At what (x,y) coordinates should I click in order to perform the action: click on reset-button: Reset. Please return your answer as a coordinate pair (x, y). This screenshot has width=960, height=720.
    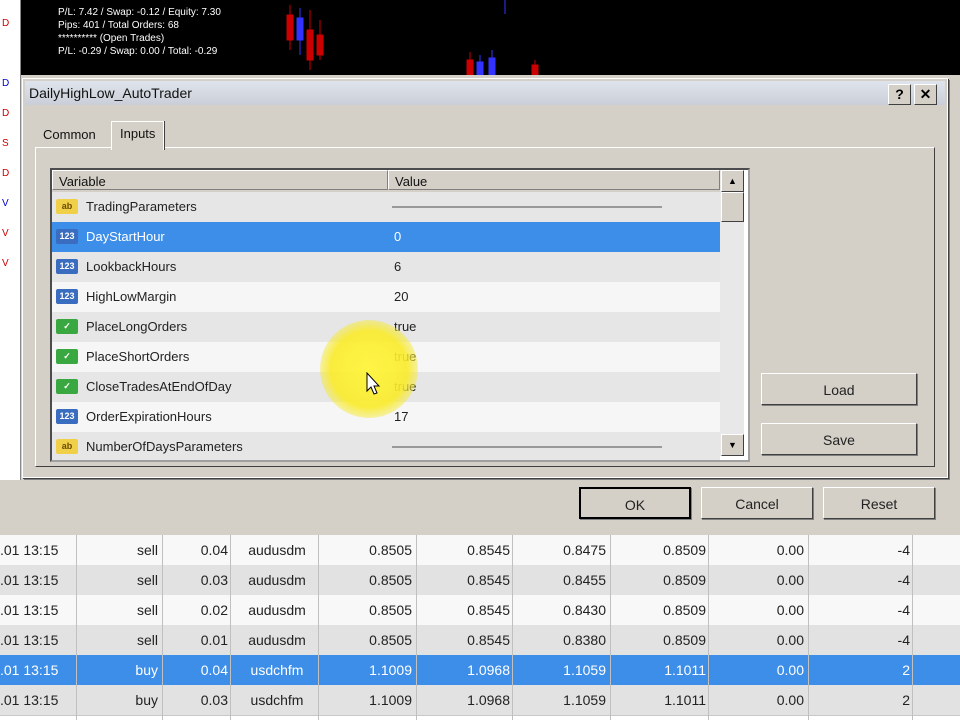
    Looking at the image, I should click on (879, 503).